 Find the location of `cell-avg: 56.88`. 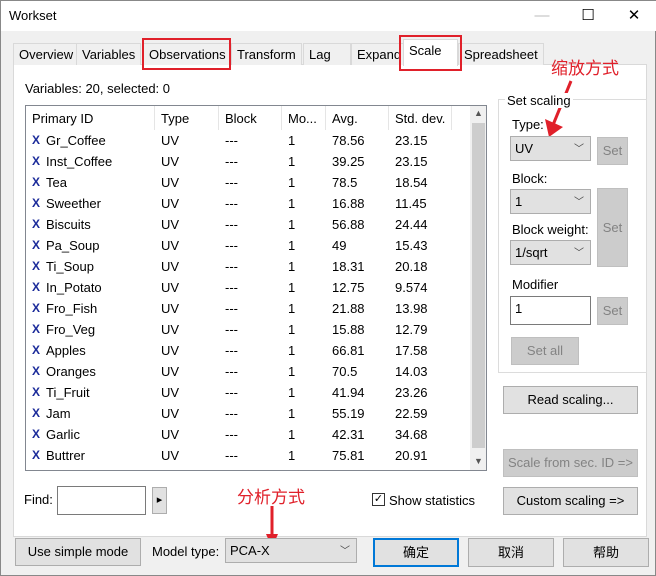

cell-avg: 56.88 is located at coordinates (348, 224).